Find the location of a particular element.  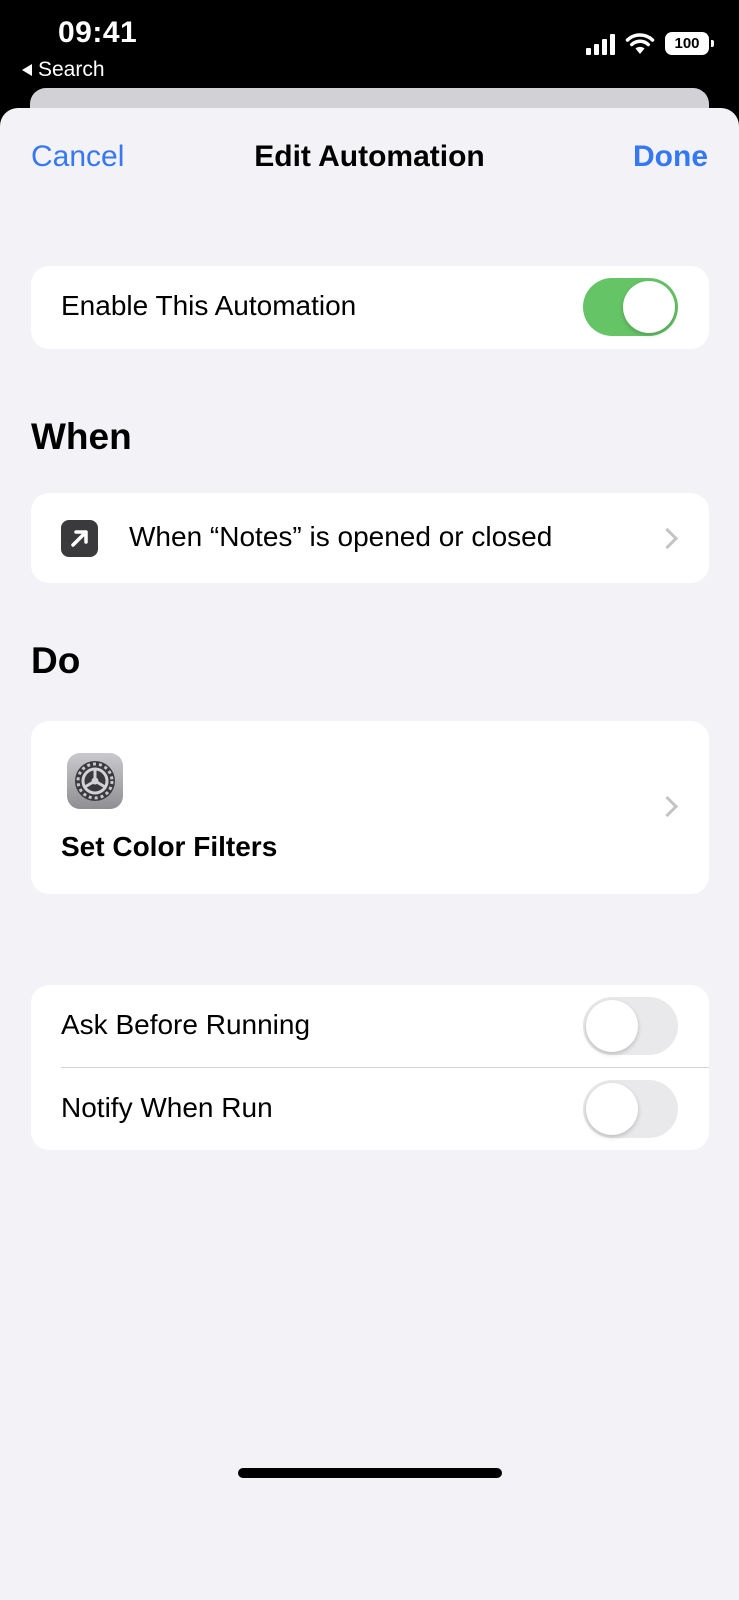

notify-when-run-toggle is located at coordinates (630, 1109).